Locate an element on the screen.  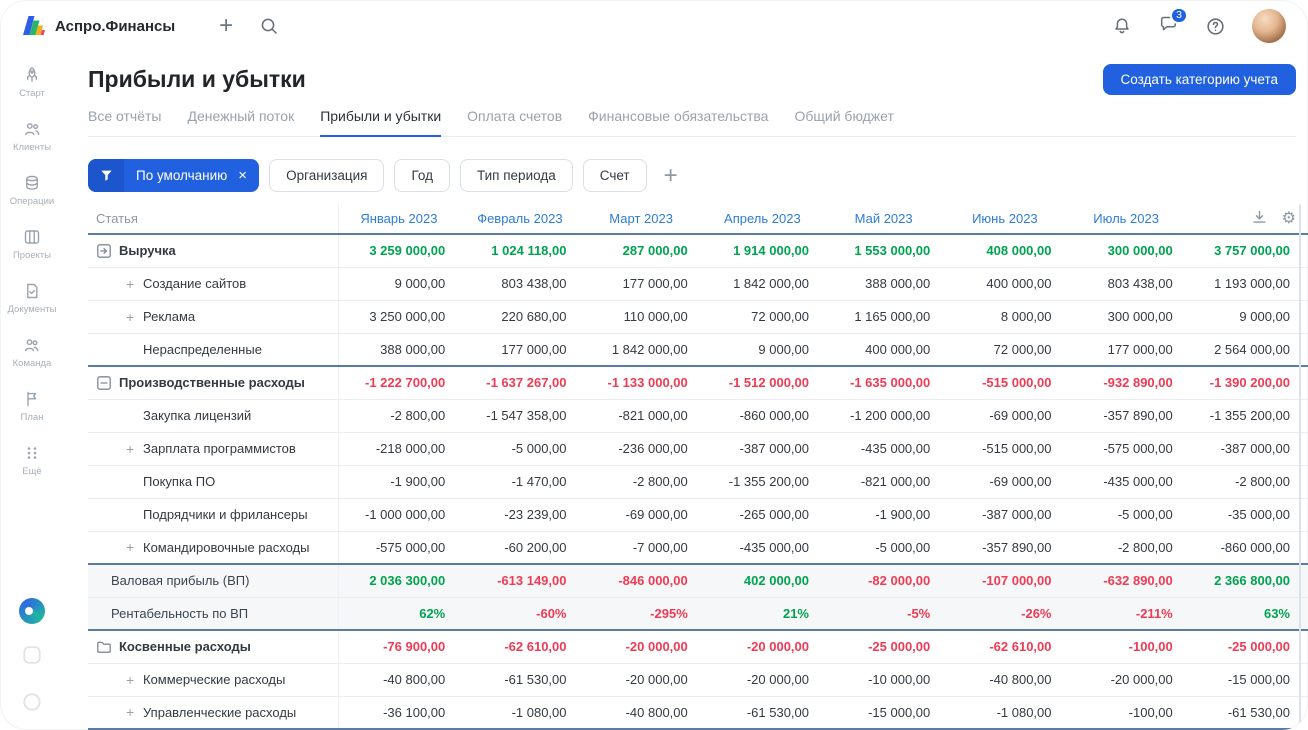
sidebar-item-clients: Клиенты is located at coordinates (32, 136).